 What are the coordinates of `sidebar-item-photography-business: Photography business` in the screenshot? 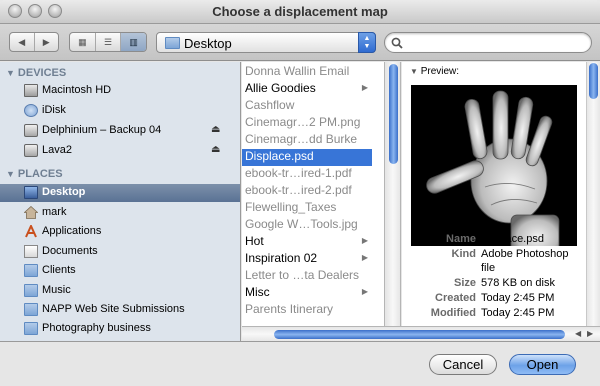 It's located at (120, 329).